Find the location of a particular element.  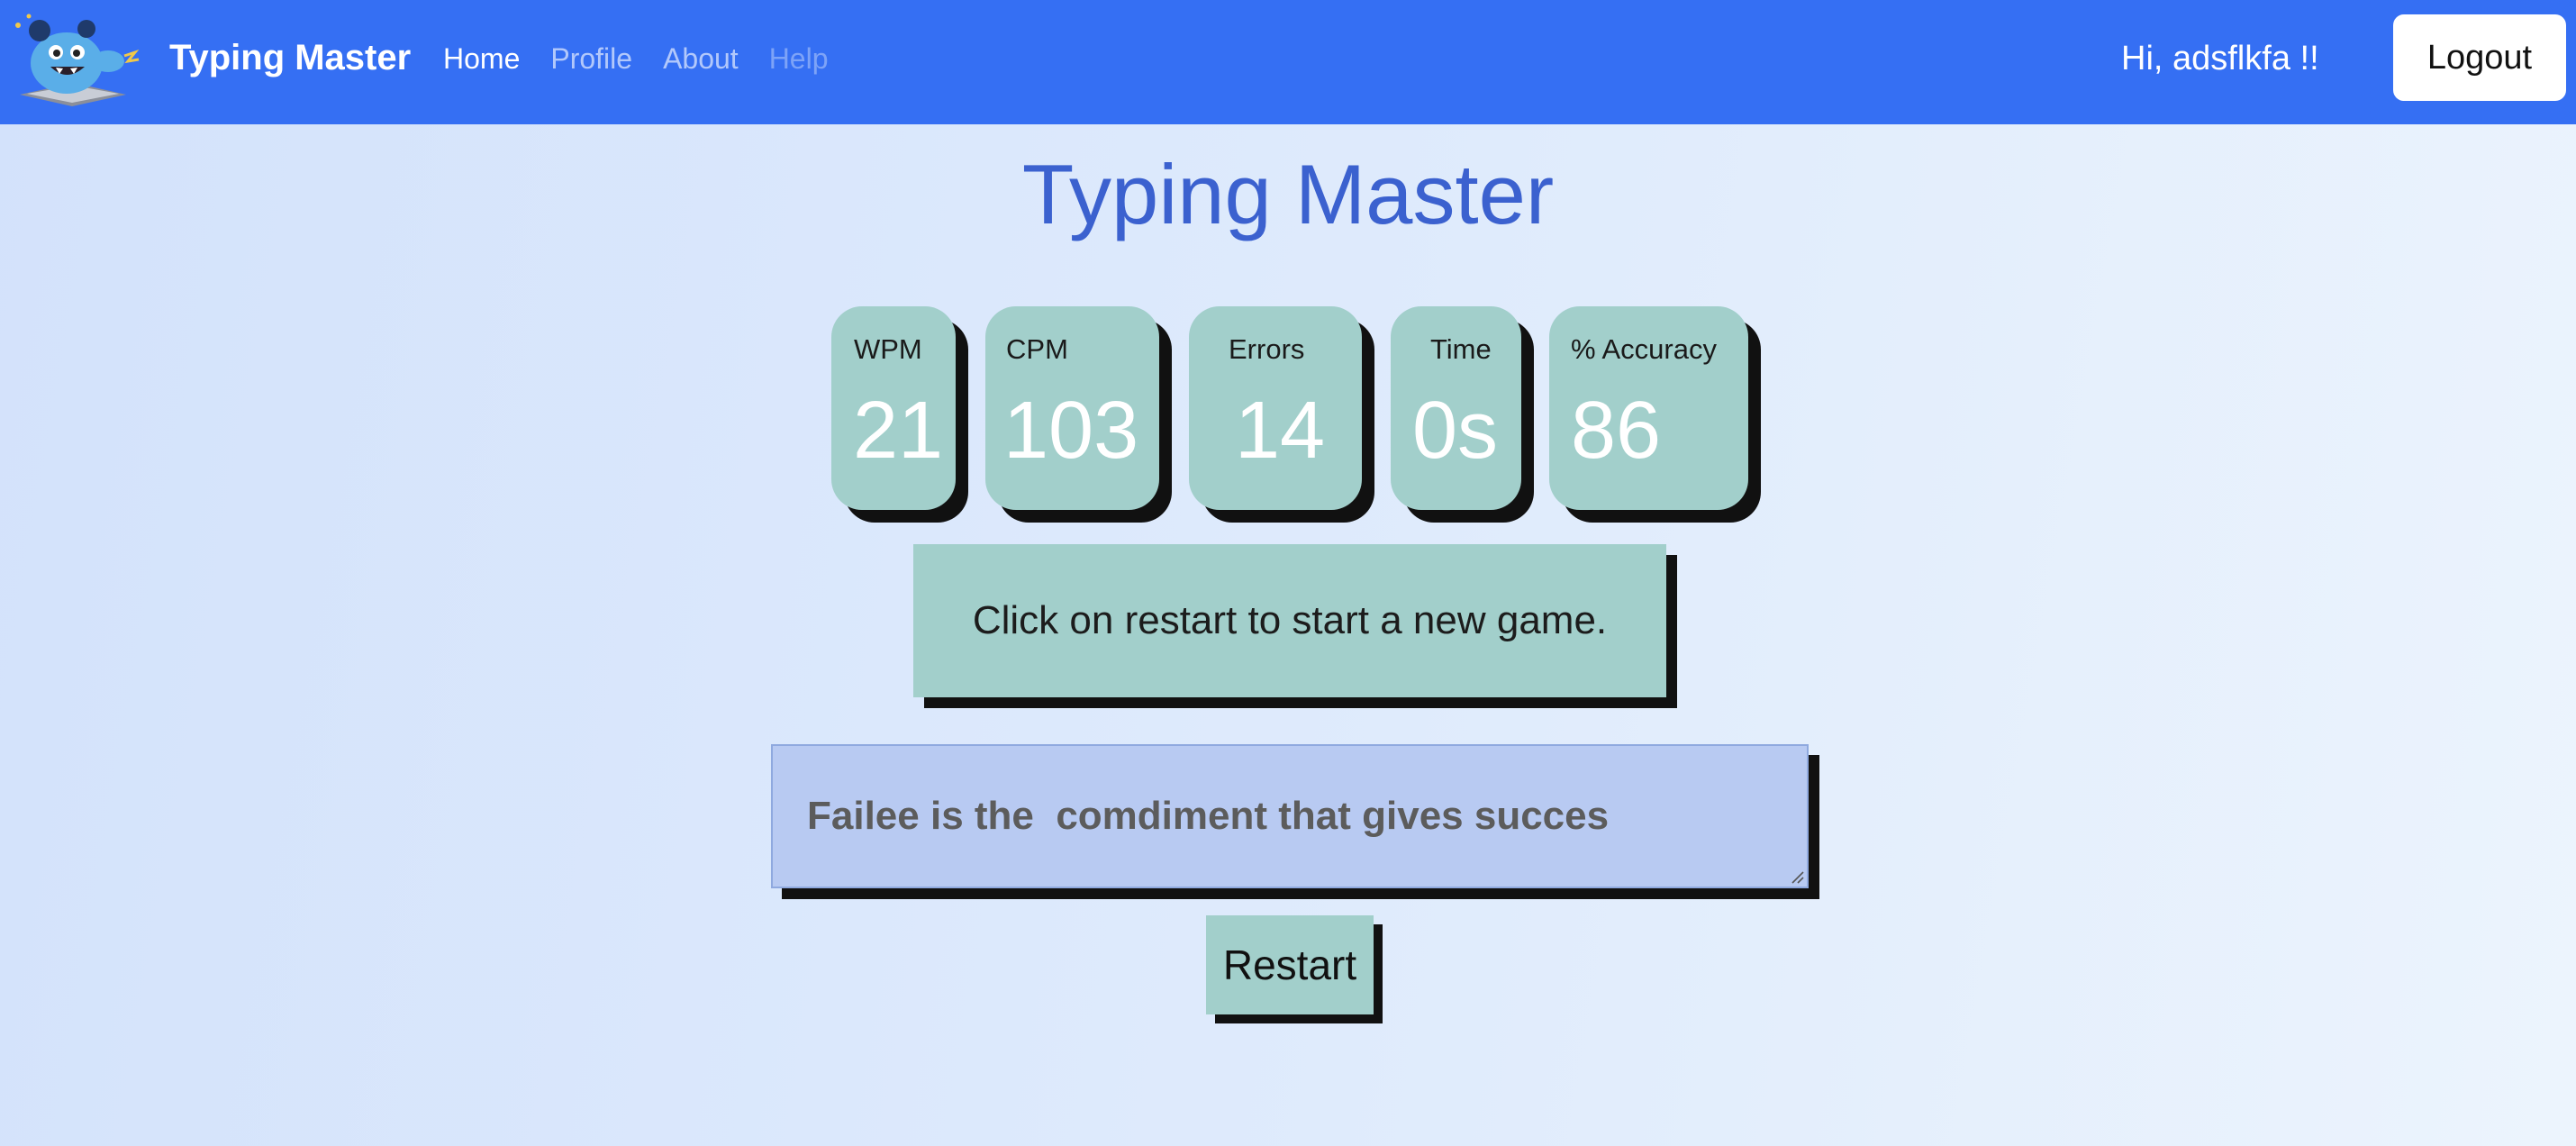

restart-button: Restart is located at coordinates (1290, 964).